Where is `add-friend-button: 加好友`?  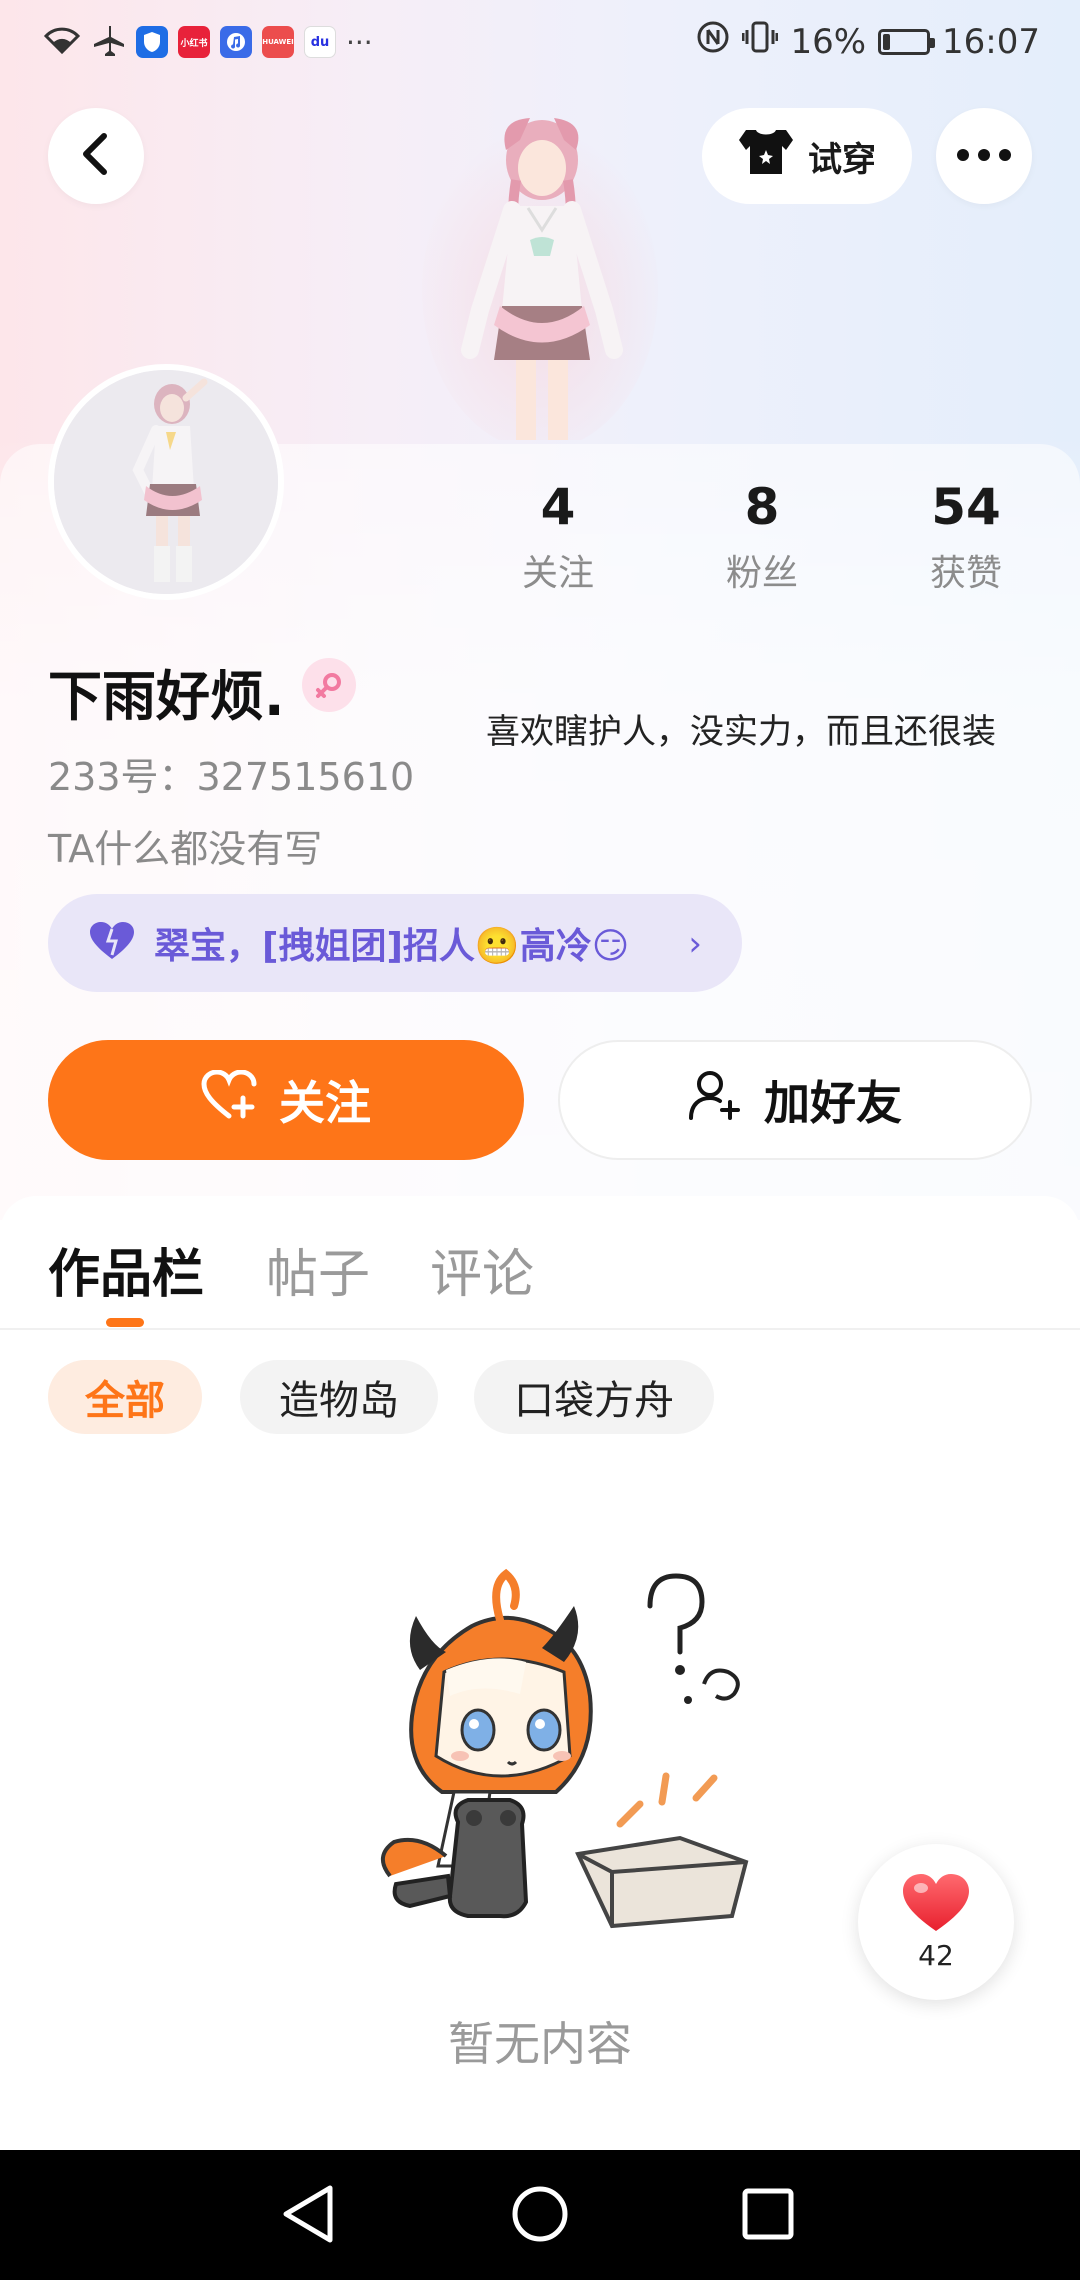
add-friend-button: 加好友 is located at coordinates (795, 1100).